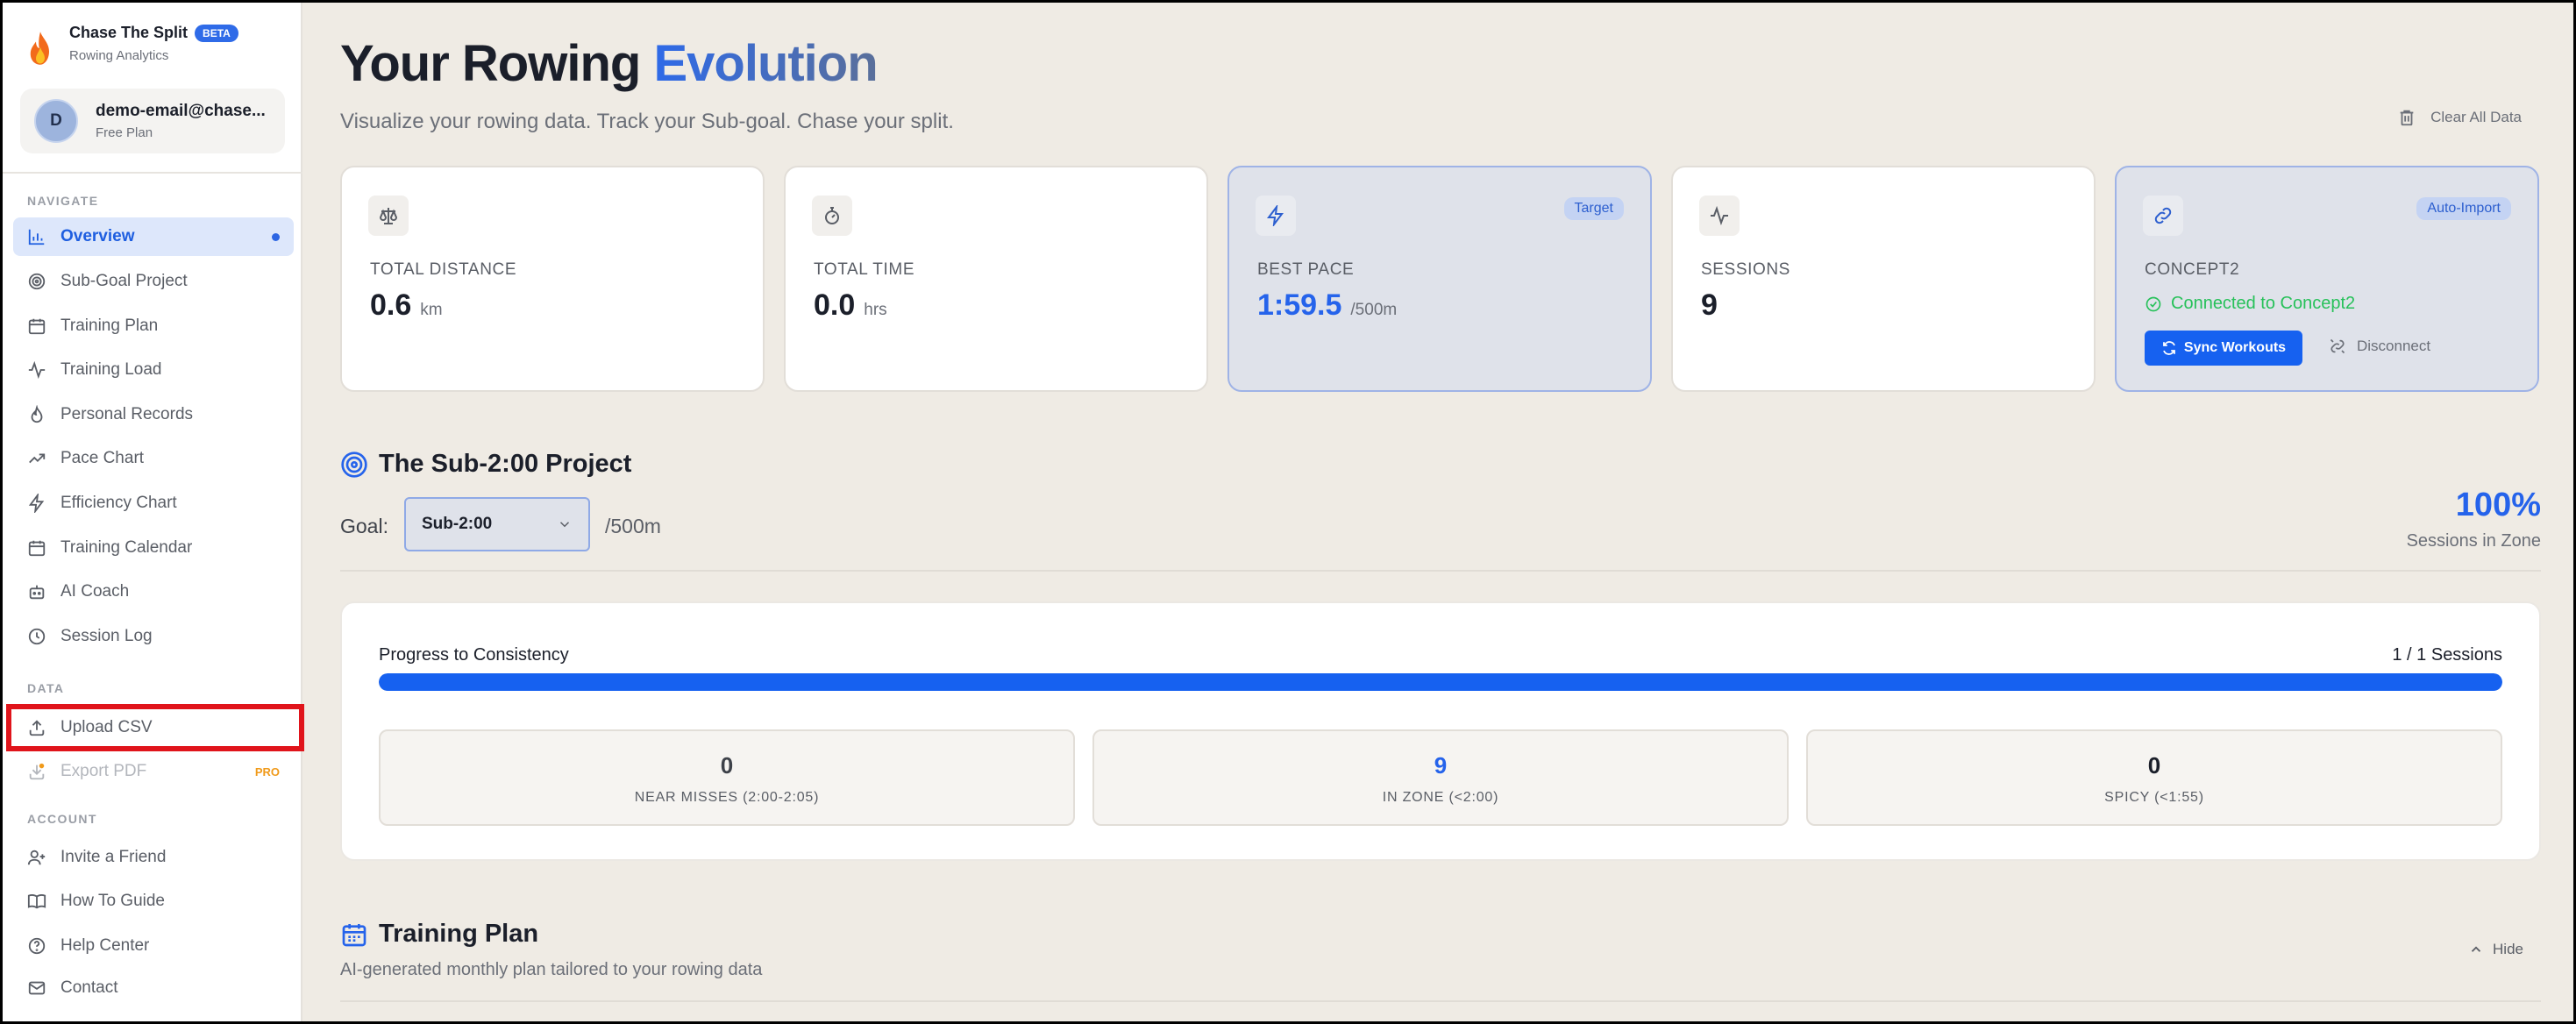 This screenshot has width=2576, height=1024. Describe the element at coordinates (124, 281) in the screenshot. I see `sidebar-item-label: Sub-Goal Project` at that location.